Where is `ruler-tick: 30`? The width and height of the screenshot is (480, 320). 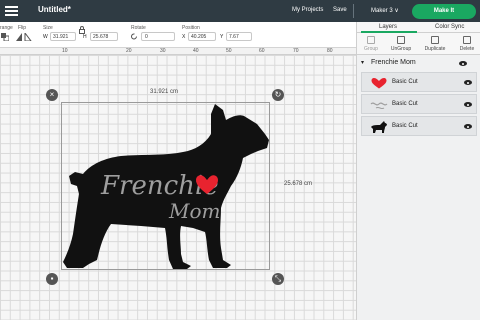 ruler-tick: 30 is located at coordinates (163, 51).